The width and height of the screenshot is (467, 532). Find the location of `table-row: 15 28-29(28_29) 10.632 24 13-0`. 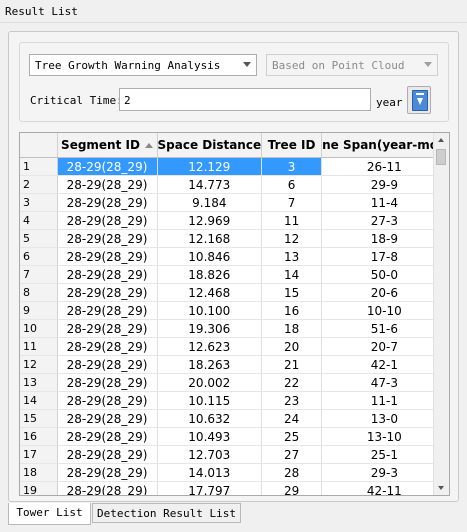

table-row: 15 28-29(28_29) 10.632 24 13-0 is located at coordinates (234, 418).